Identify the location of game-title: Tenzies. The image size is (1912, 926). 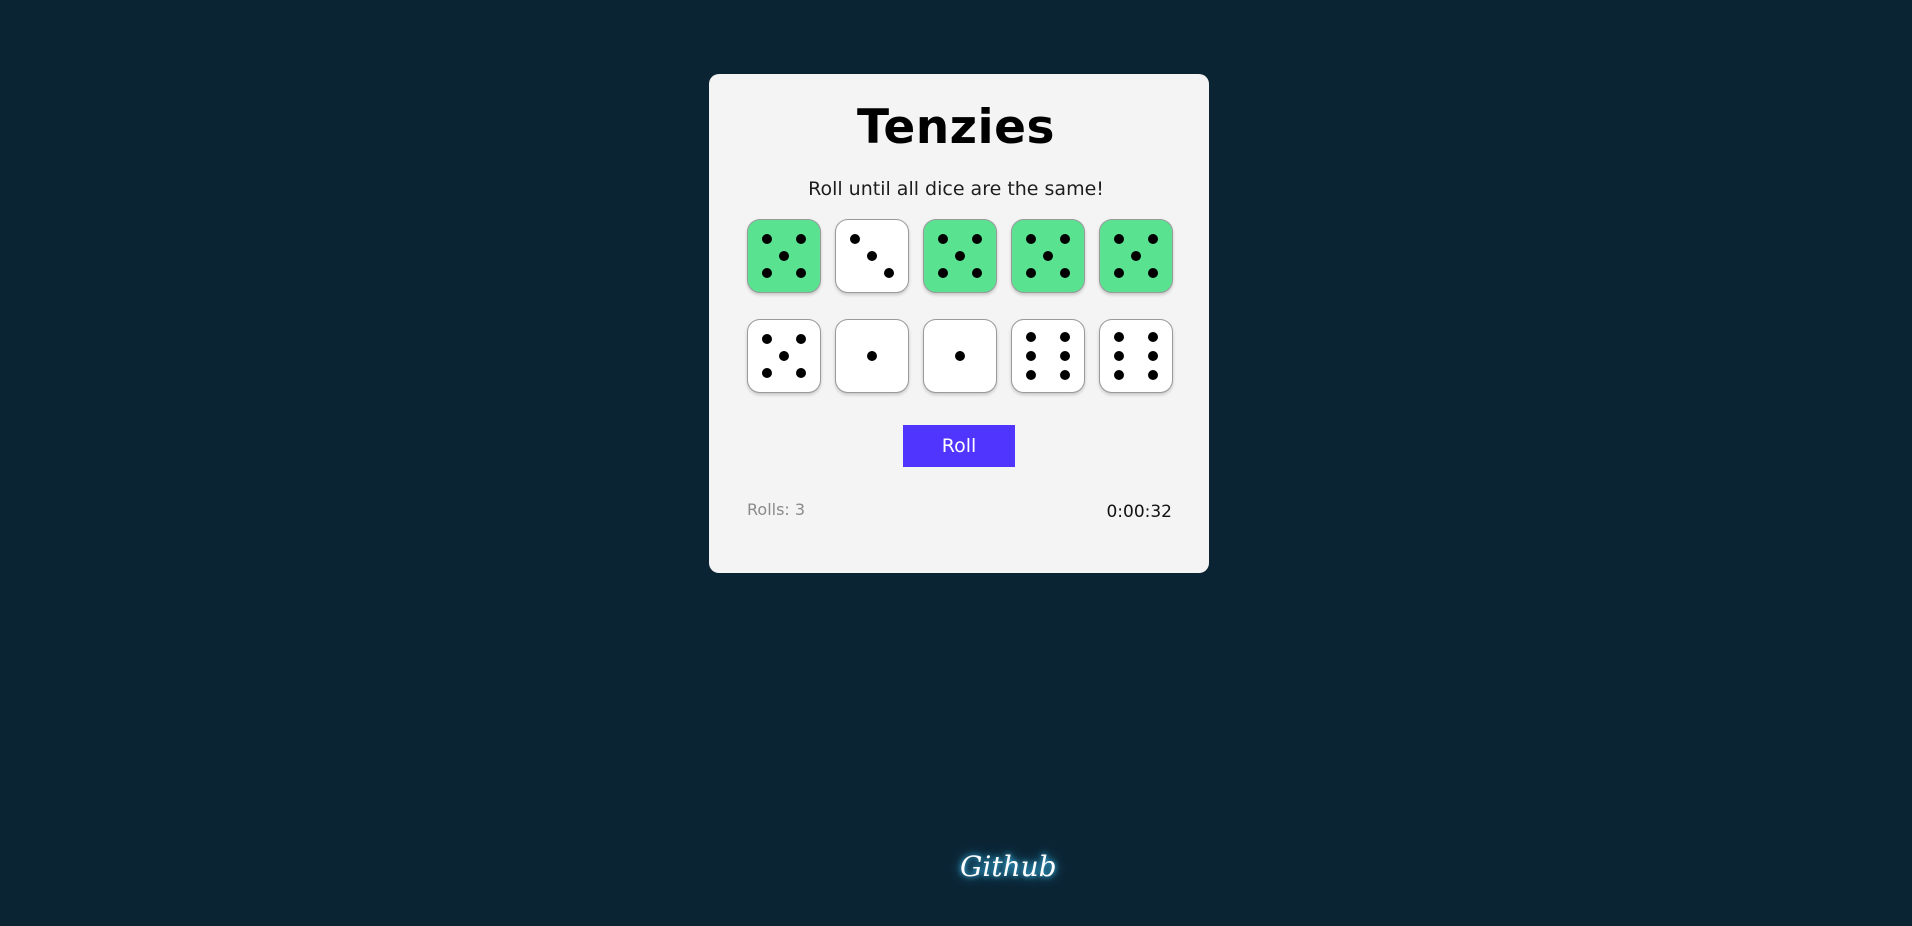
(956, 127).